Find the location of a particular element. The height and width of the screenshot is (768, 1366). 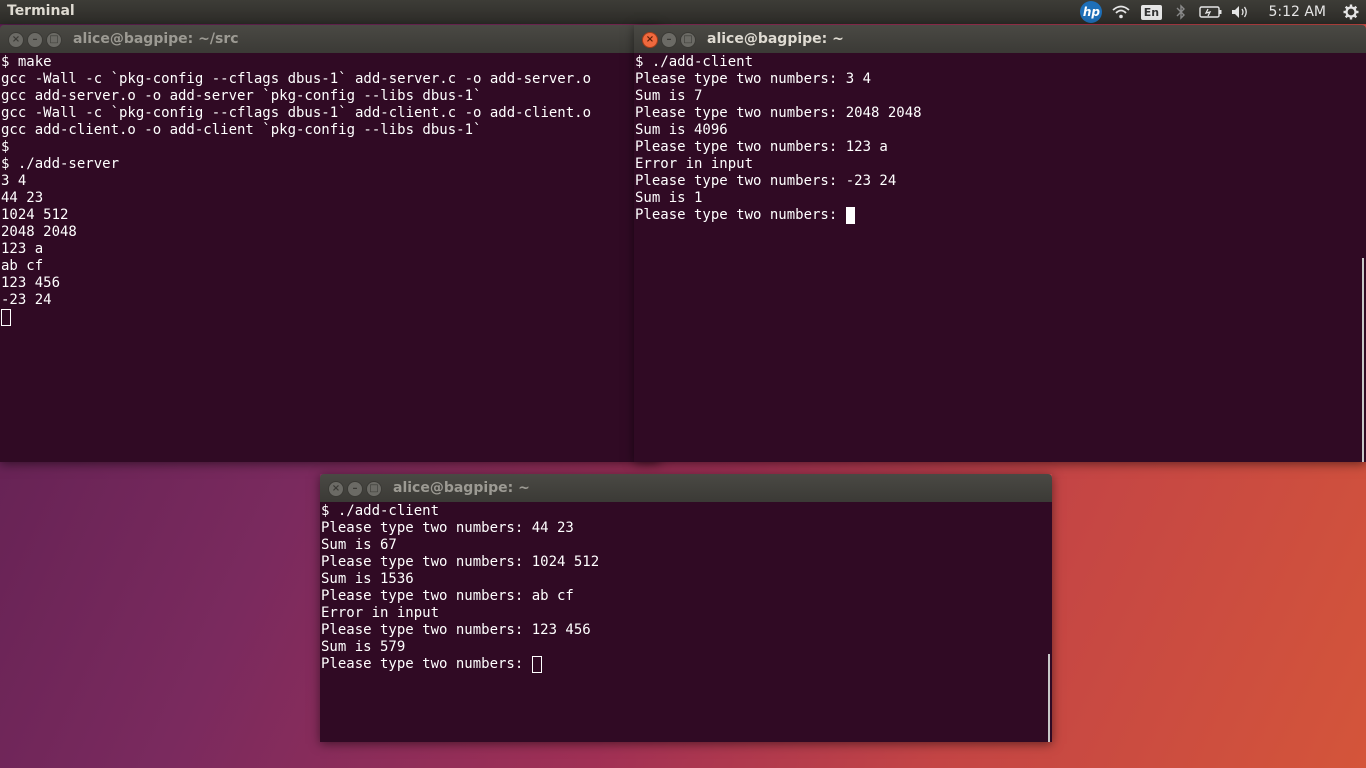

keyboard-language-indicator: En is located at coordinates (1151, 12).